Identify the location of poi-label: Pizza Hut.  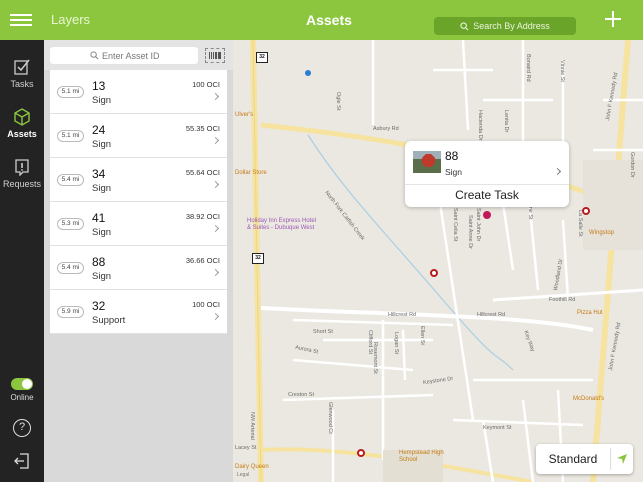
(590, 313).